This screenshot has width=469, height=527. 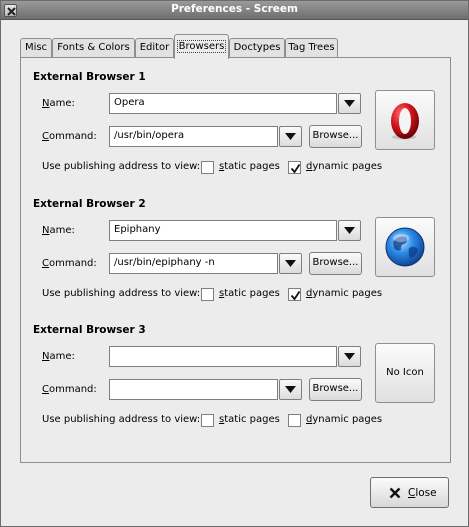 I want to click on section-title-browser-1: External Browser 1, so click(x=89, y=77).